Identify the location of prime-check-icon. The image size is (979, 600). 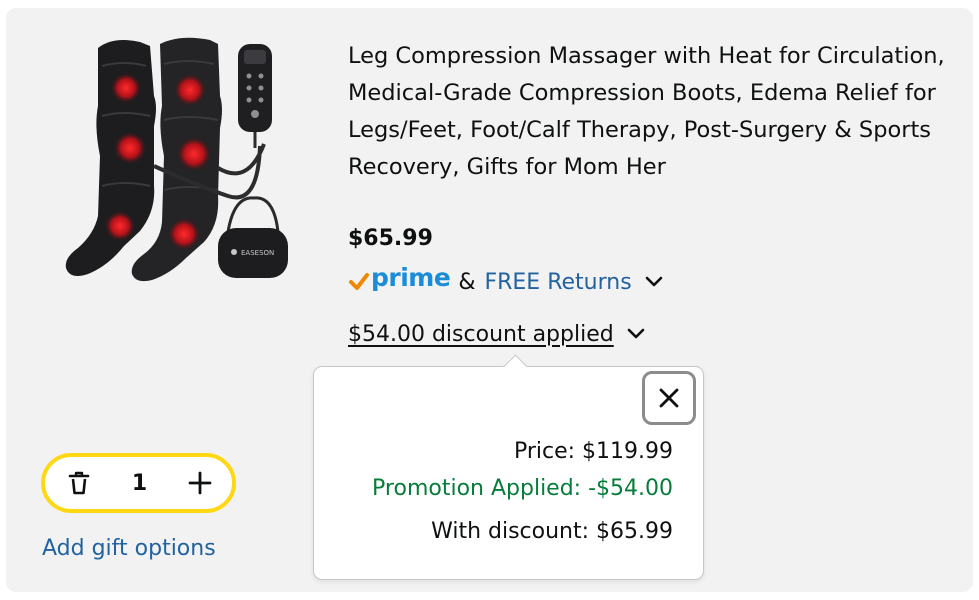
(359, 281).